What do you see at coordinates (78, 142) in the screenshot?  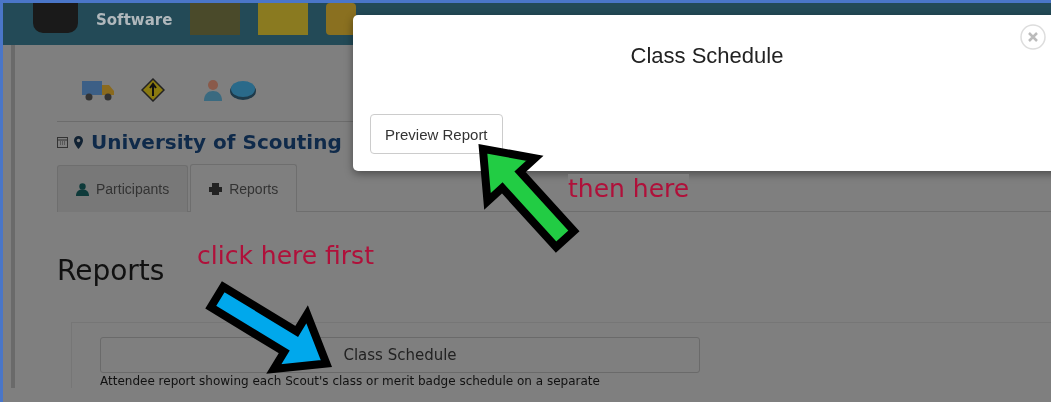 I see `map-pin-icon` at bounding box center [78, 142].